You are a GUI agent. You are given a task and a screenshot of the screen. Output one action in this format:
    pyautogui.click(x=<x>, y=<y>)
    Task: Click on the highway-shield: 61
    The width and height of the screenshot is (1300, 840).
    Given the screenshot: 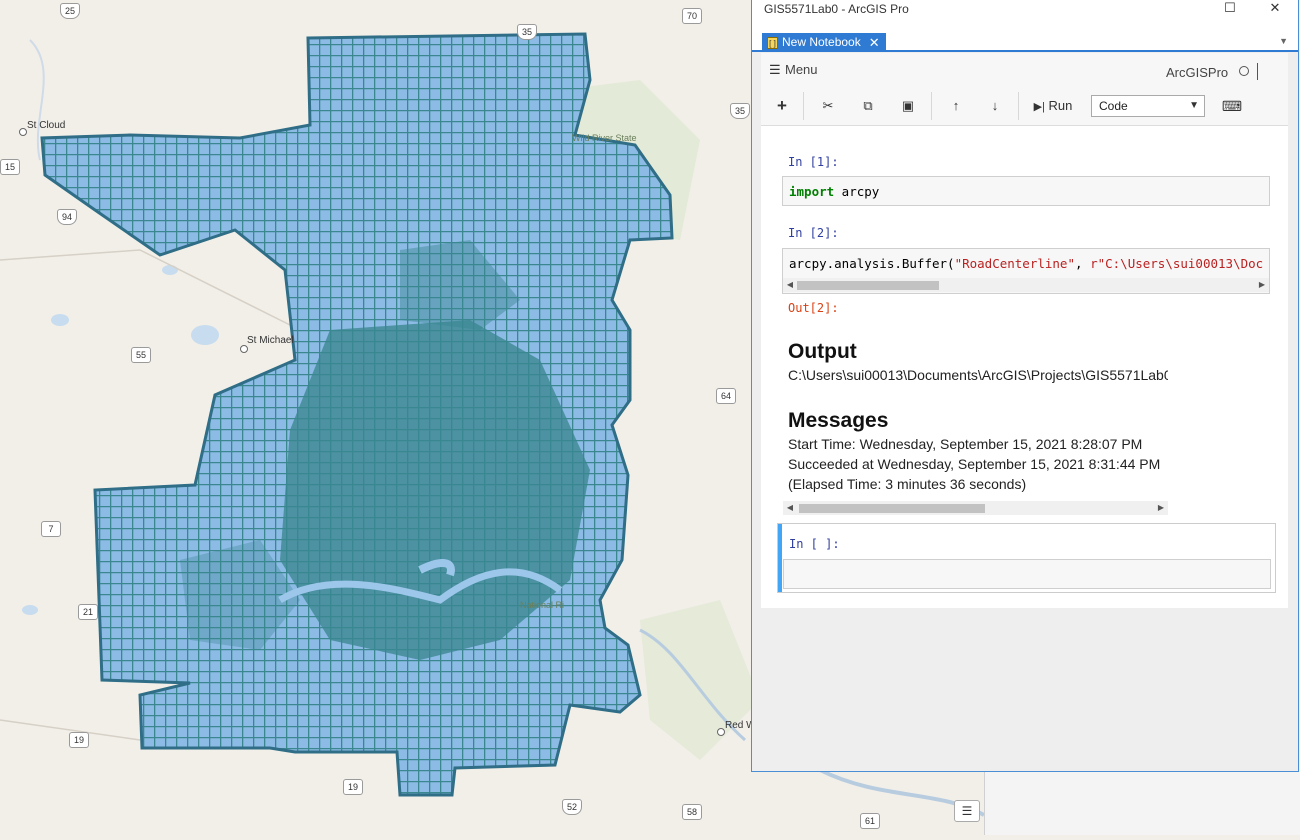 What is the action you would take?
    pyautogui.click(x=870, y=821)
    